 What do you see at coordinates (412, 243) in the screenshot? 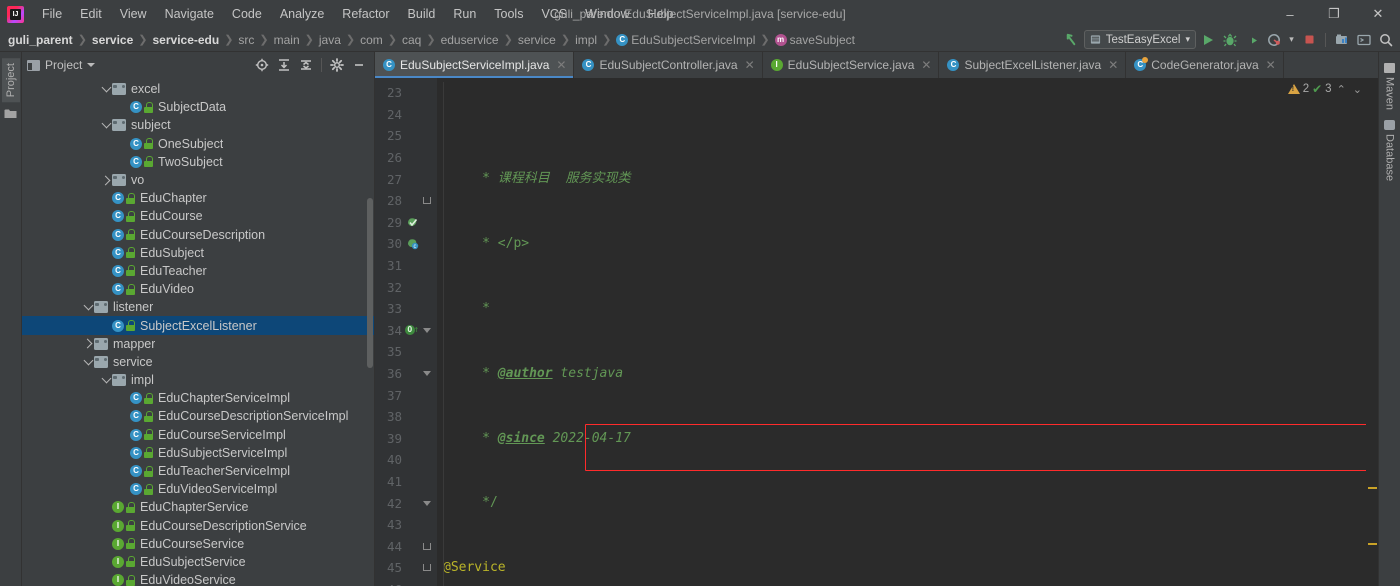
I see `spring-bean-class-gutter-icon: C` at bounding box center [412, 243].